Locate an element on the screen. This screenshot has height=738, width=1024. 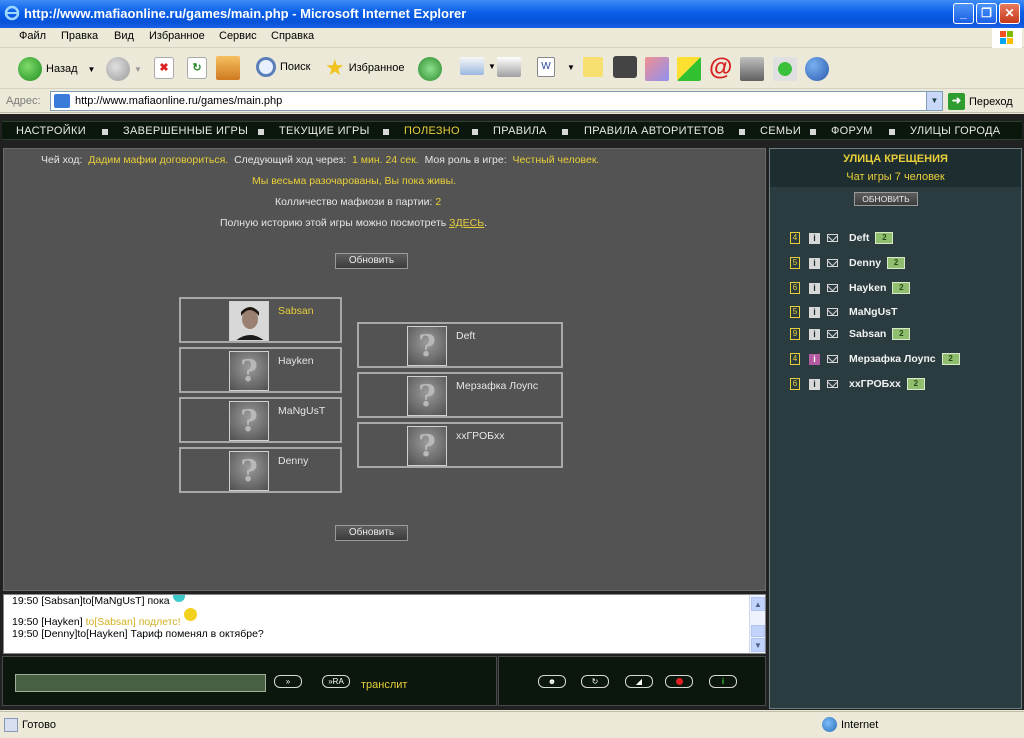
player-card-mangust: ? MaNgUsT is located at coordinates (260, 420).